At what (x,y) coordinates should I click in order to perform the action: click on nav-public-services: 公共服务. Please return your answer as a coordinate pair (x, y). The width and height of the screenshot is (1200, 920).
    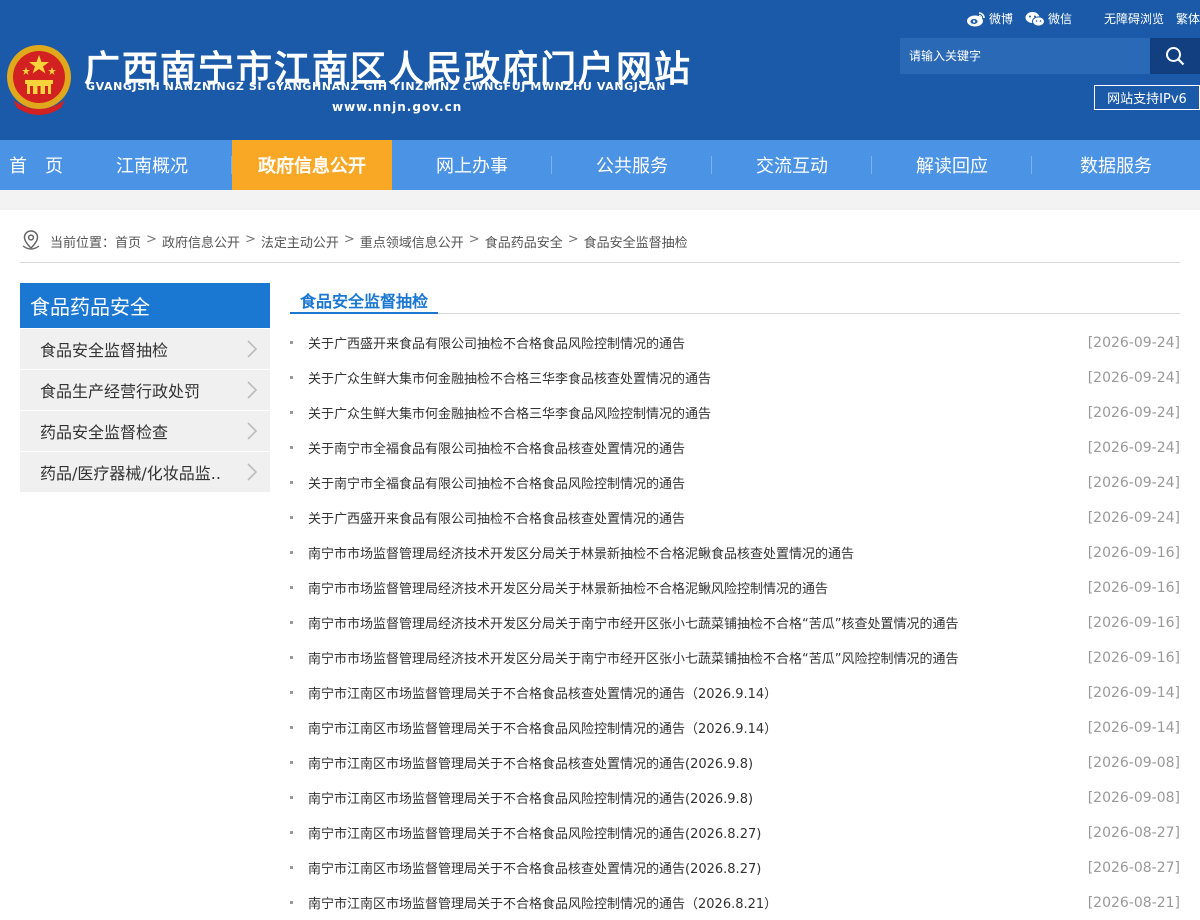
    Looking at the image, I should click on (632, 165).